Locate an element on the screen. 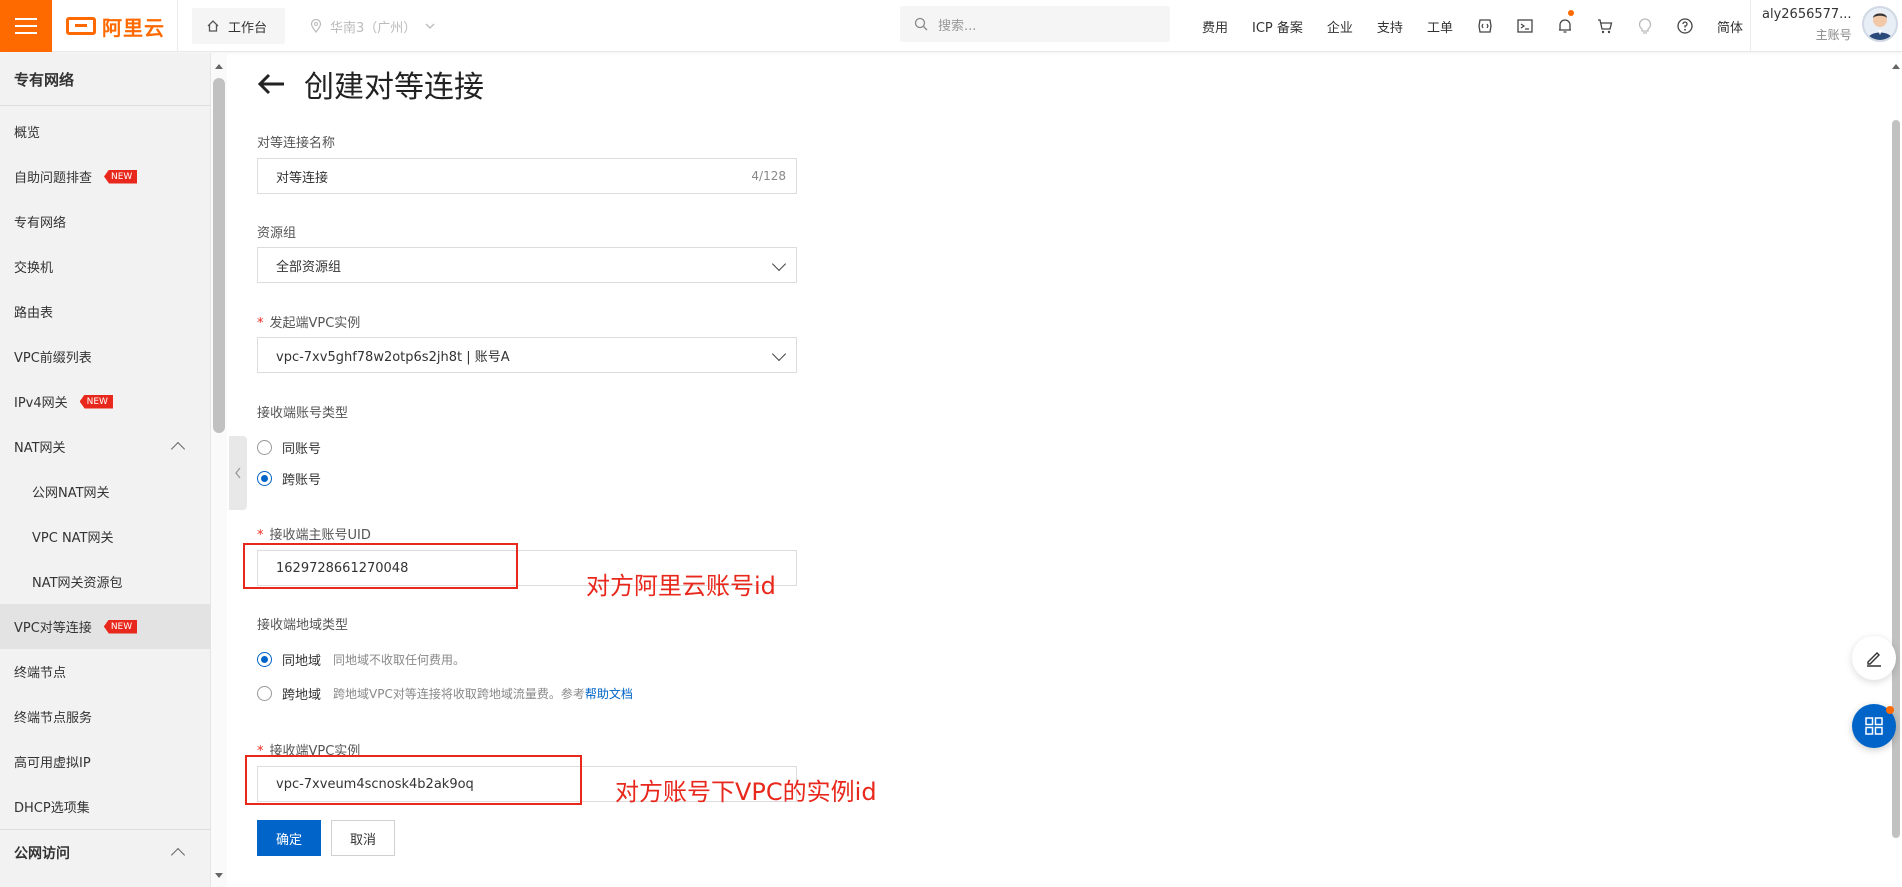 Image resolution: width=1902 pixels, height=887 pixels. lightbulb-icon is located at coordinates (1645, 26).